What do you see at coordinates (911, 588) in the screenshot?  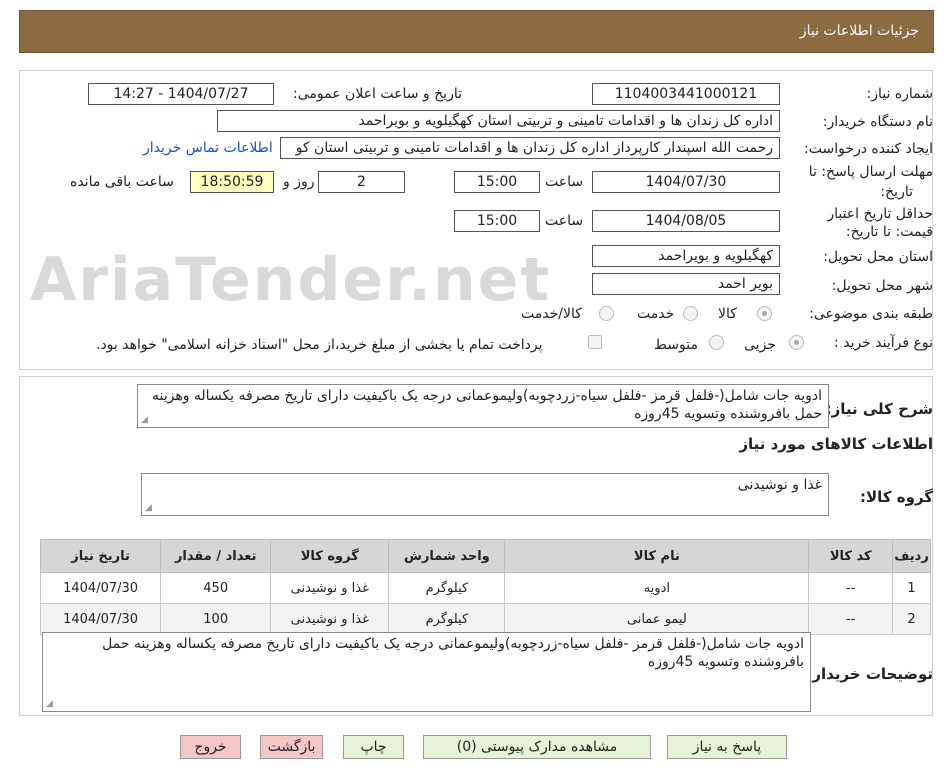 I see `cell-row: 1` at bounding box center [911, 588].